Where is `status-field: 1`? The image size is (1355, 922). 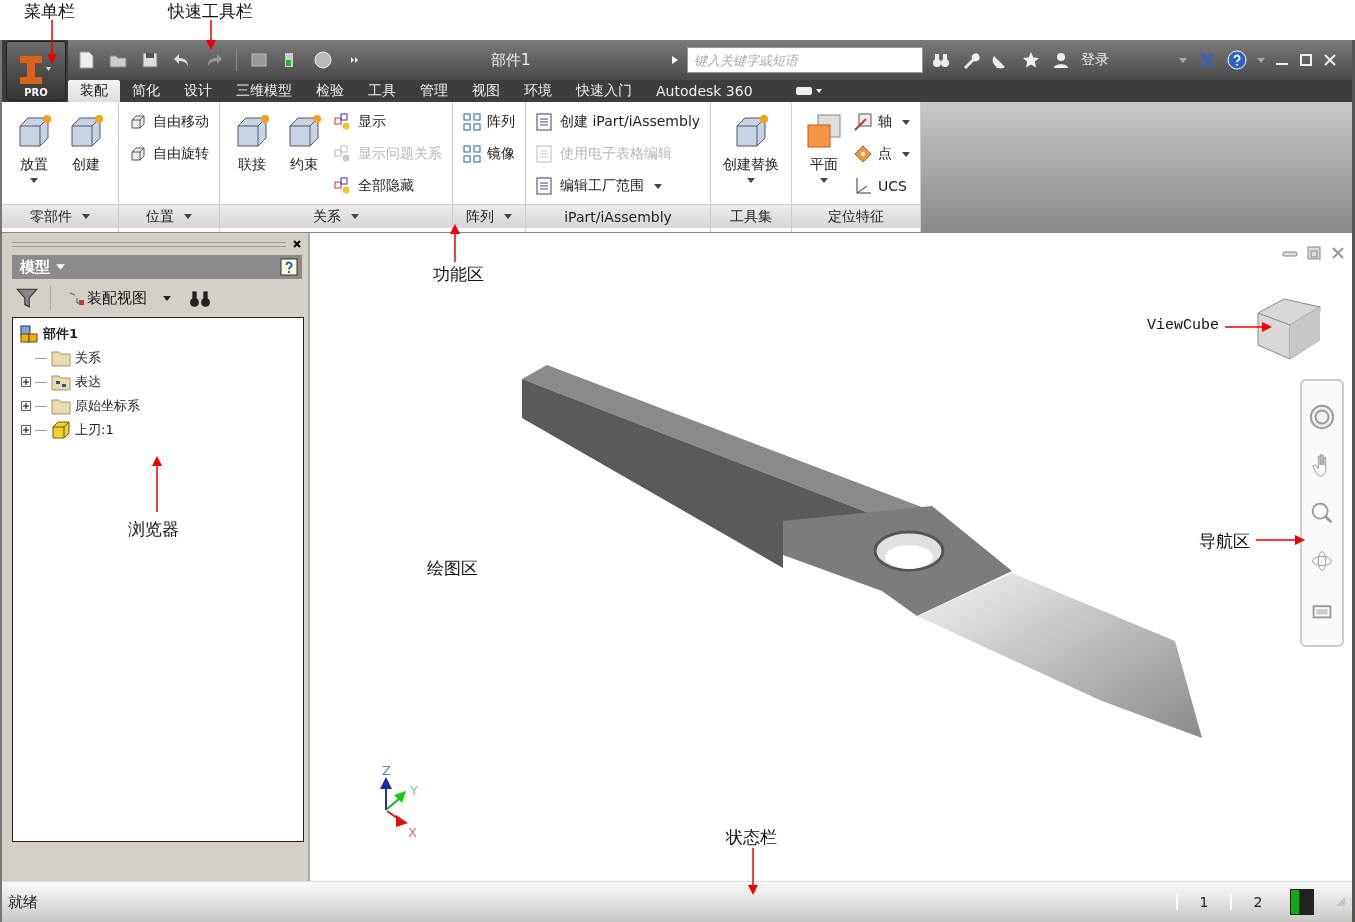
status-field: 1 is located at coordinates (1203, 902).